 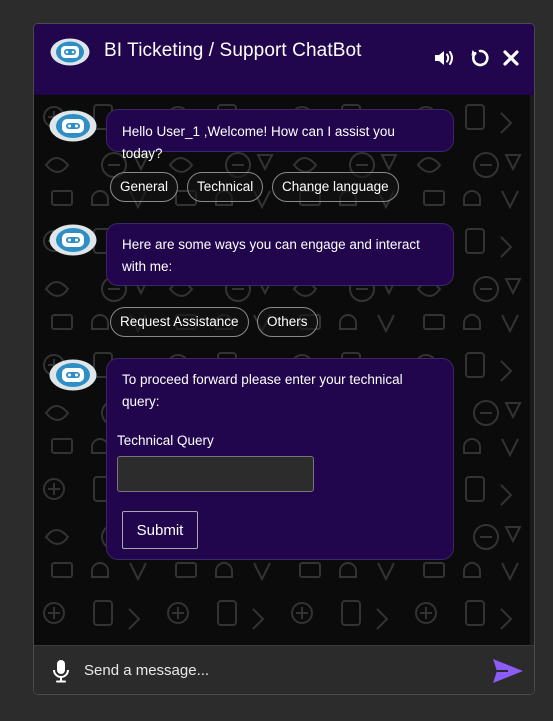 What do you see at coordinates (279, 670) in the screenshot?
I see `message-input` at bounding box center [279, 670].